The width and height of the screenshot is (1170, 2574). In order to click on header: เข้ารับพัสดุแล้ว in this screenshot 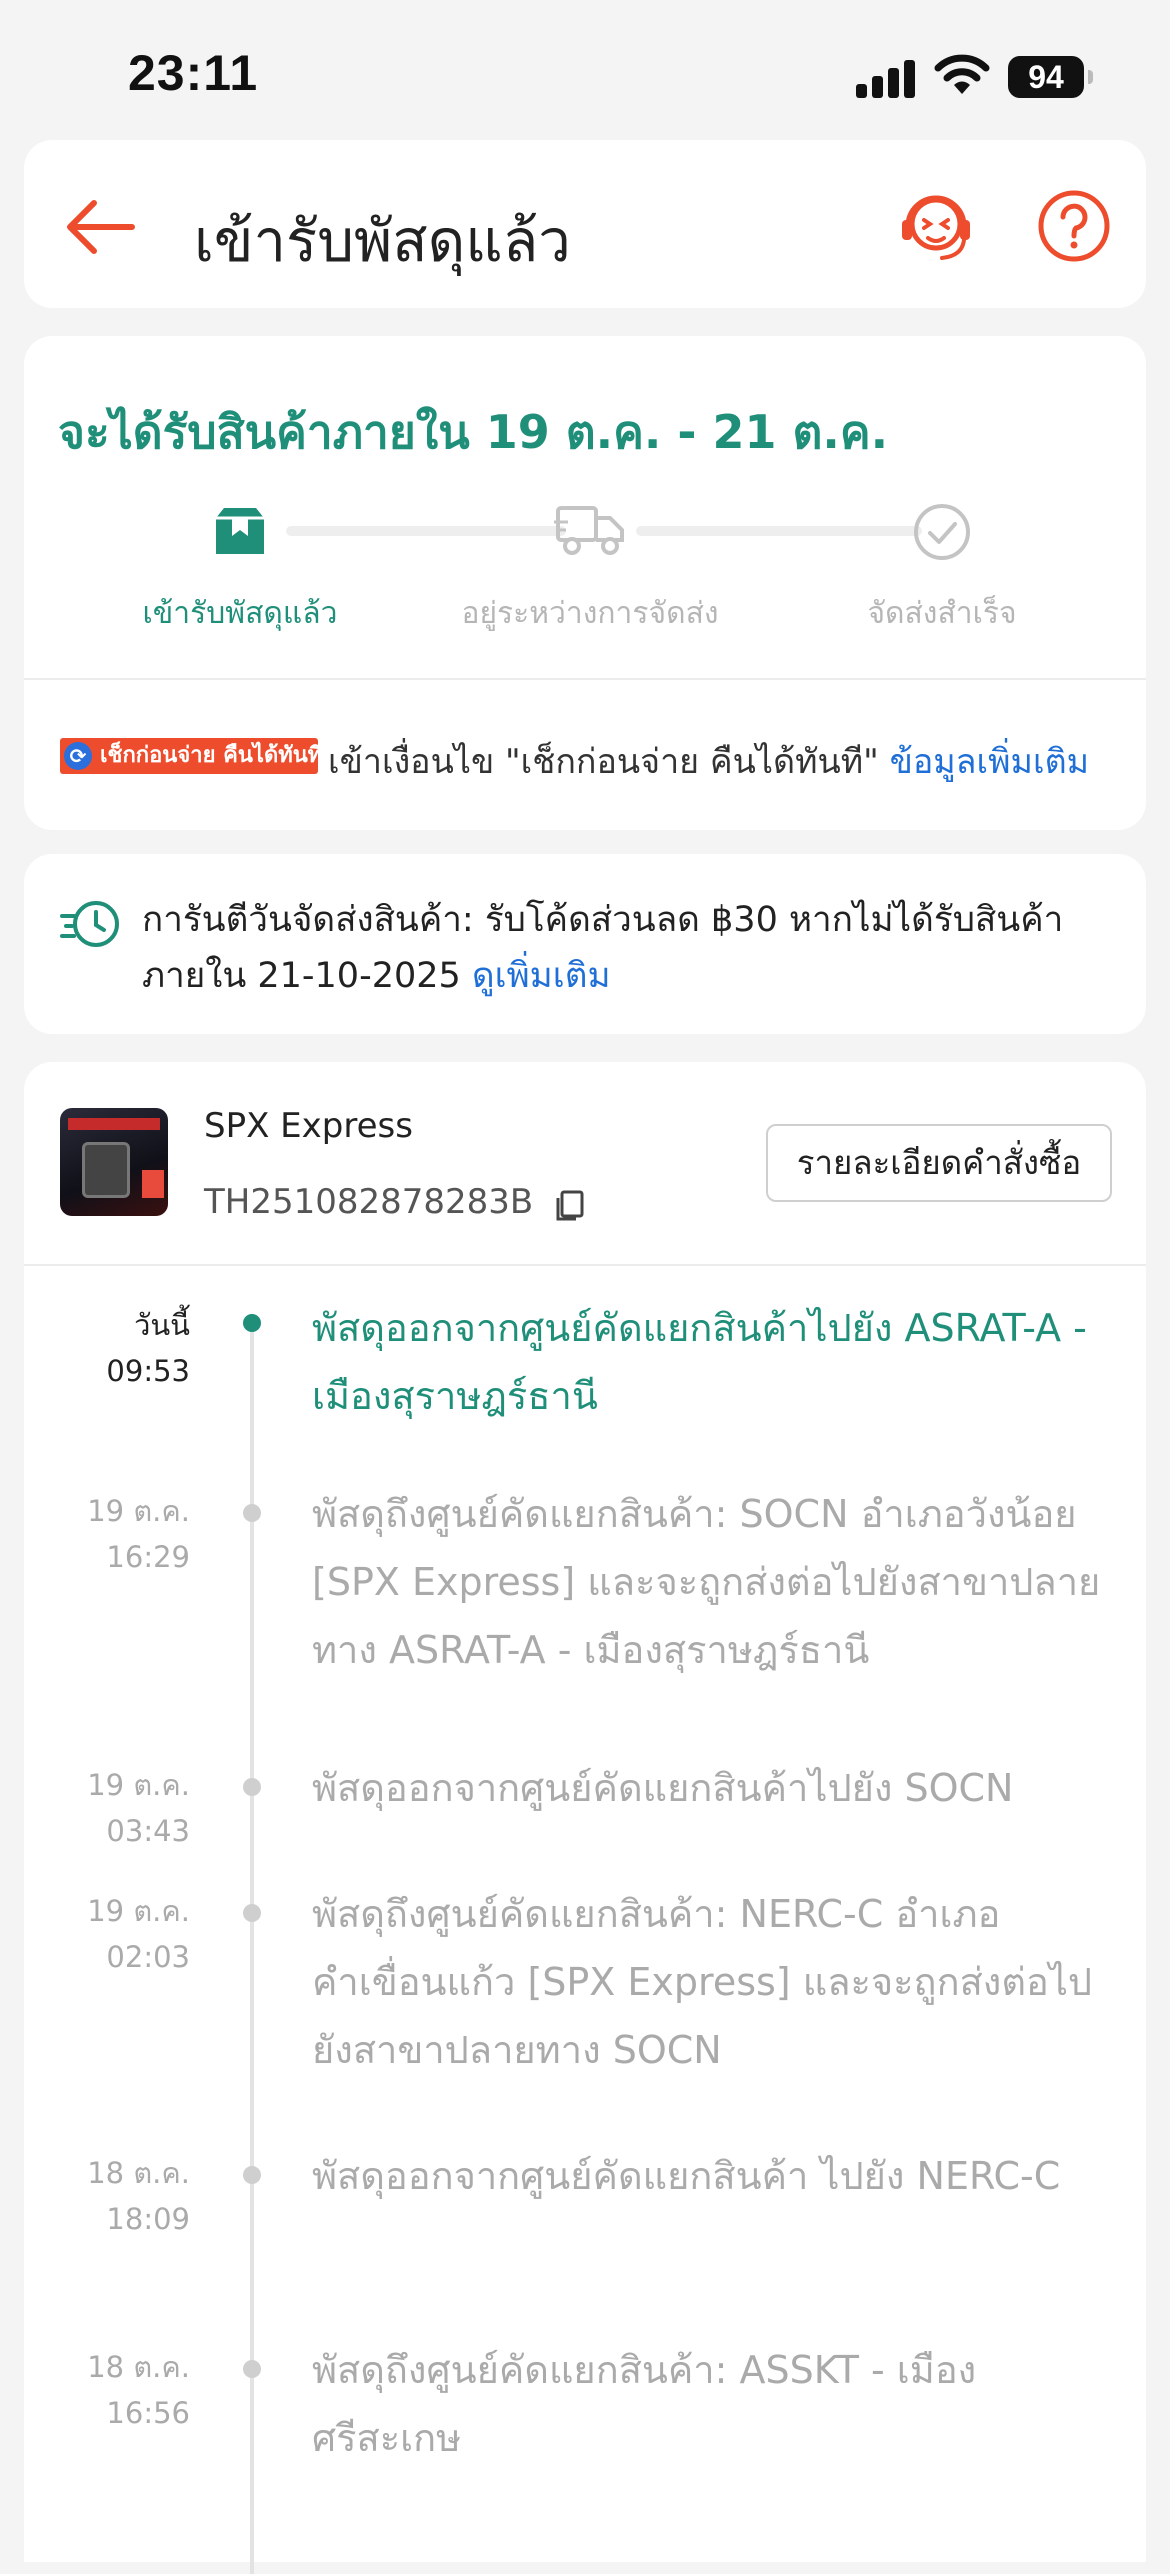, I will do `click(585, 224)`.